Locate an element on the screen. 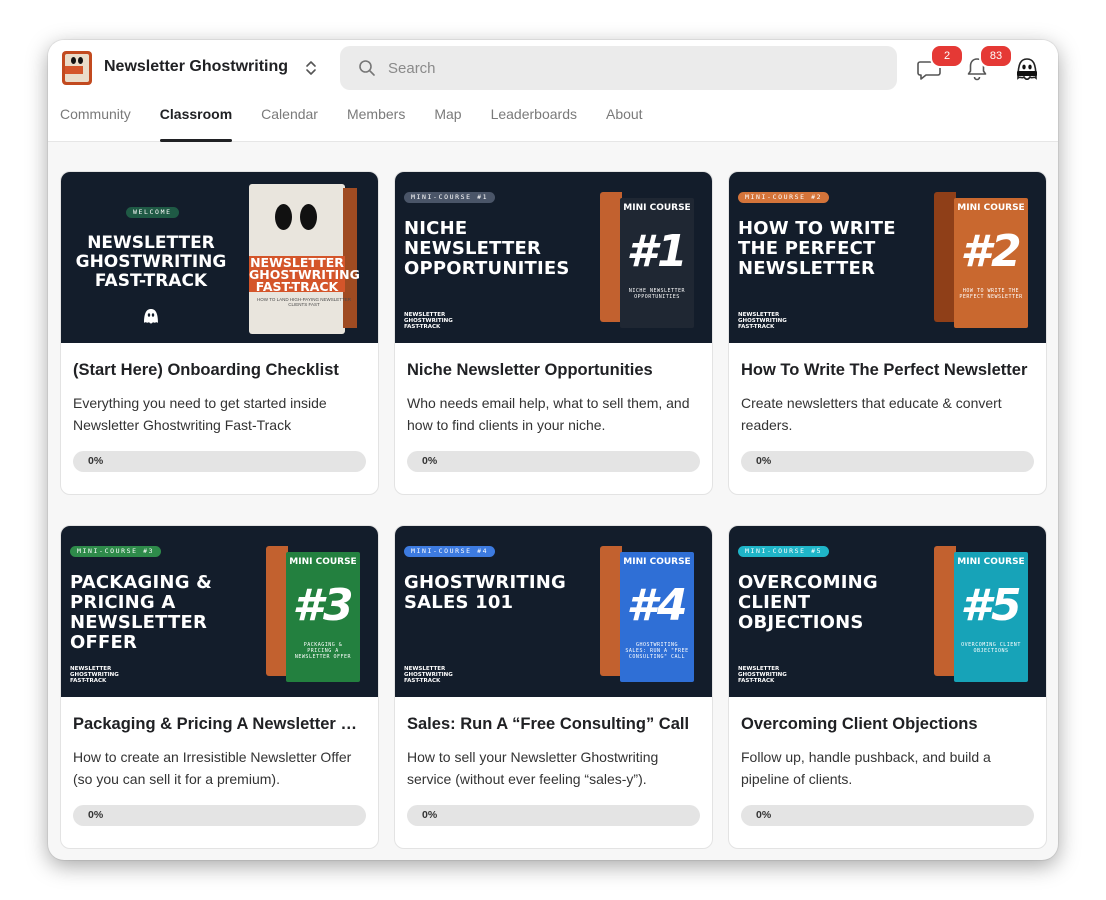 This screenshot has width=1106, height=900. course-title: How To Write The Perfect Newsletter is located at coordinates (884, 370).